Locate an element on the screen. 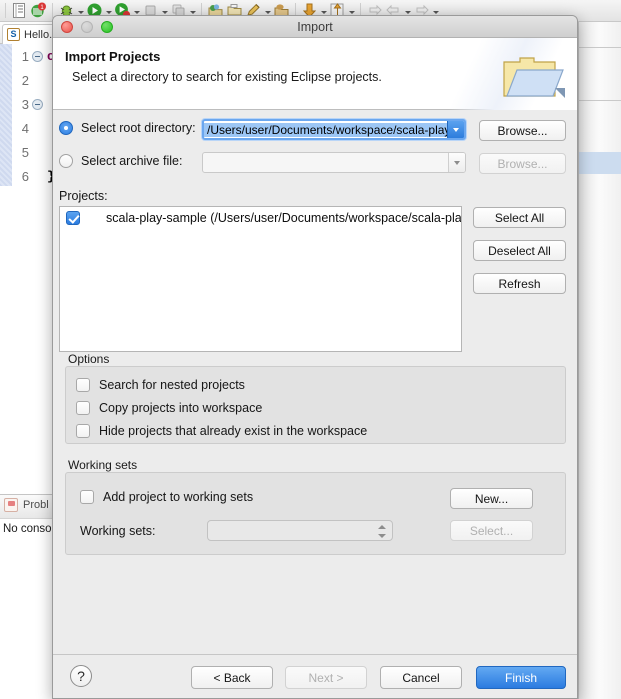 This screenshot has width=621, height=699. checkbox-copy-projects-into-workspace is located at coordinates (83, 408).